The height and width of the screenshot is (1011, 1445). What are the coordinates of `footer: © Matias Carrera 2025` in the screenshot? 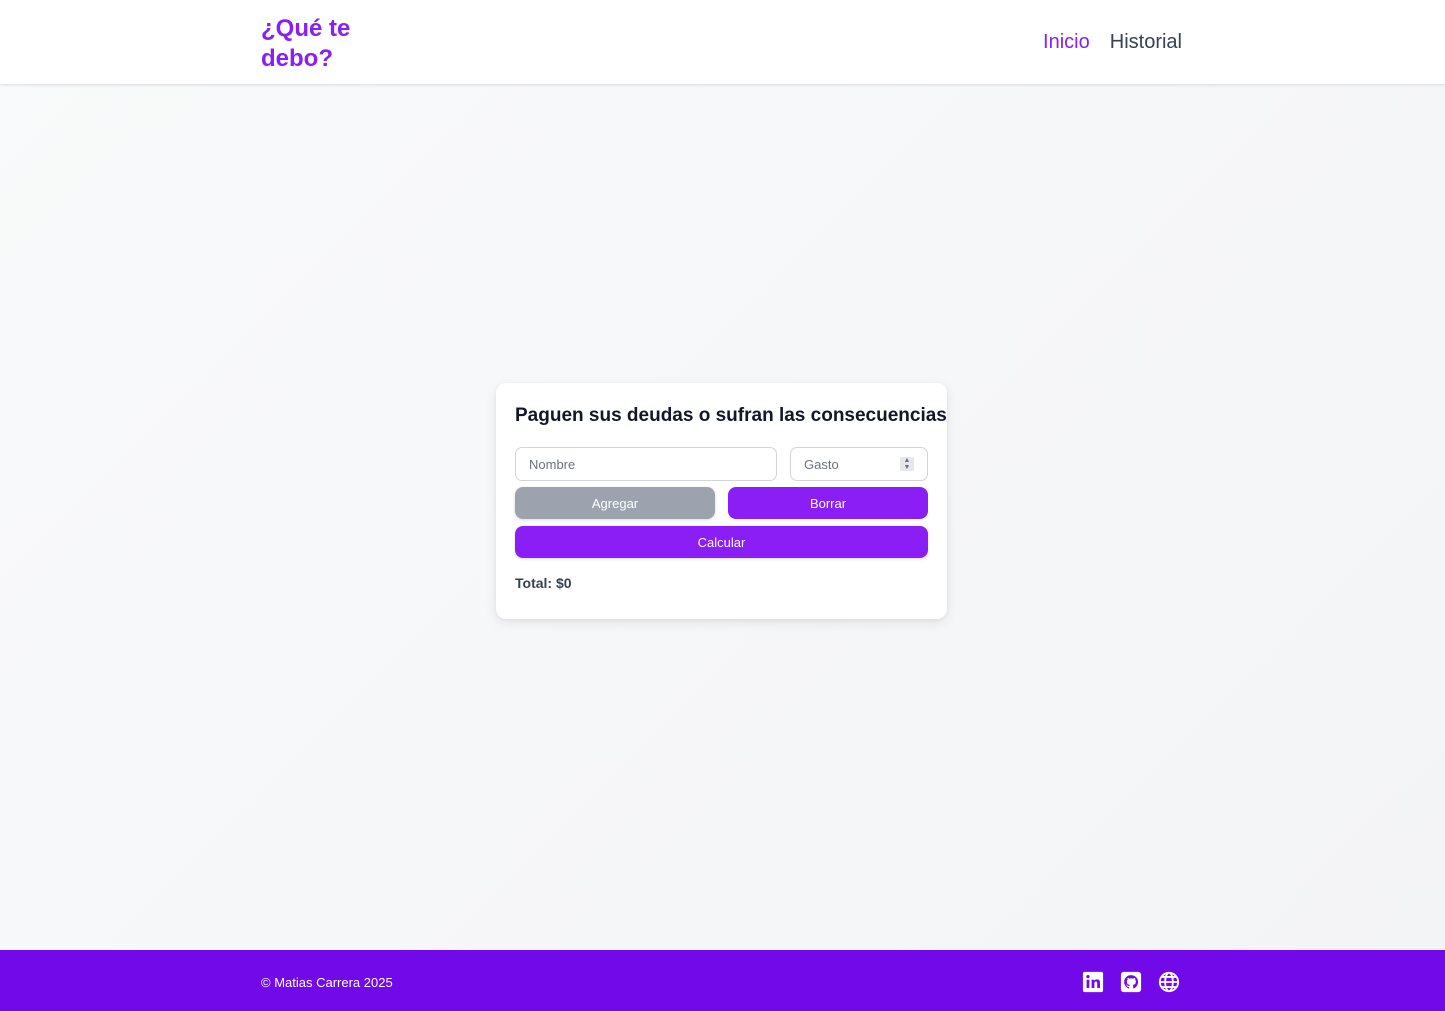 It's located at (722, 980).